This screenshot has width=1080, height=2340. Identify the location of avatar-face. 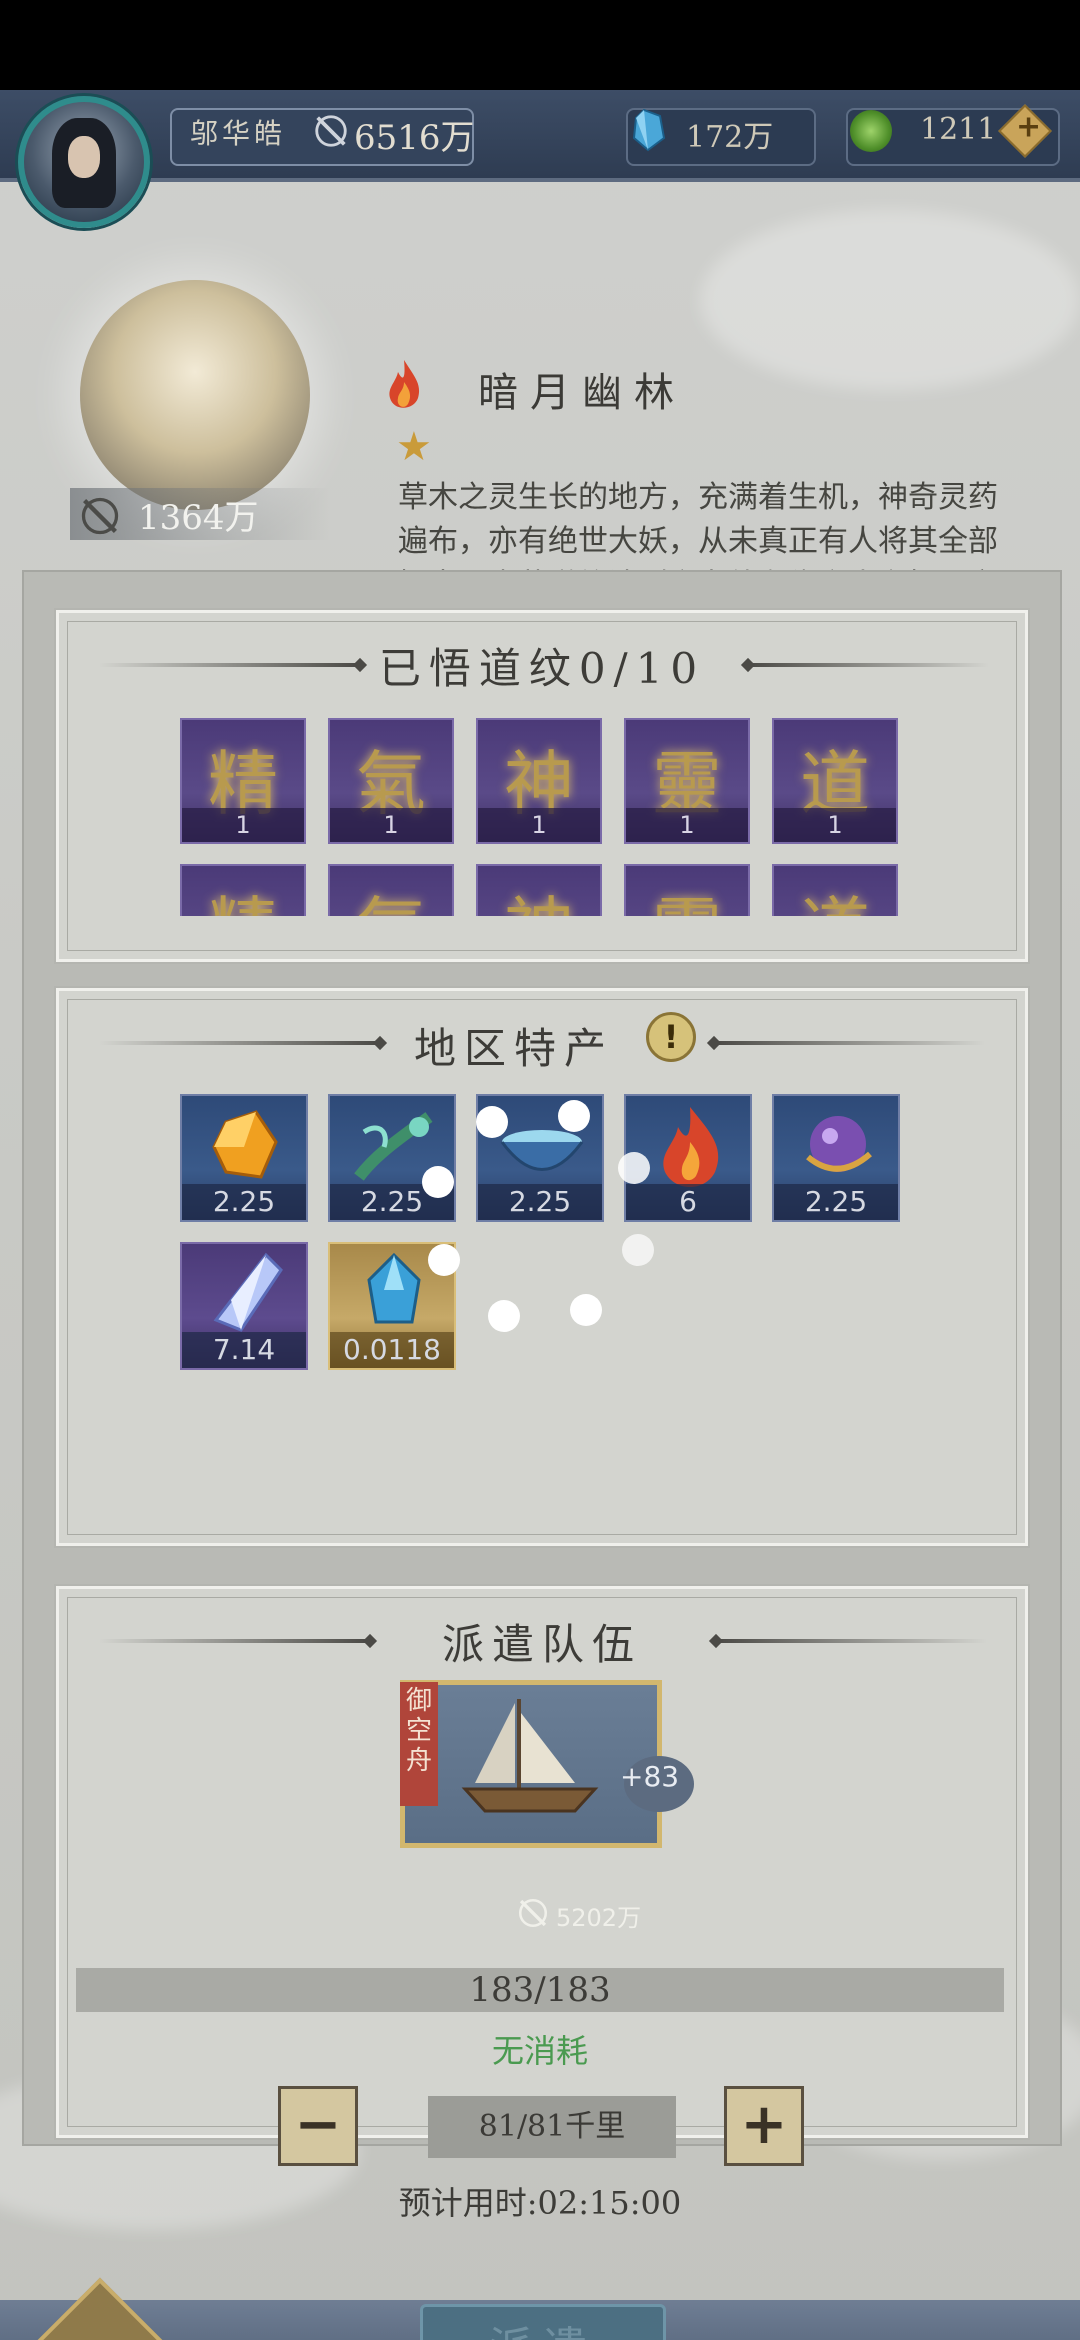
(84, 157).